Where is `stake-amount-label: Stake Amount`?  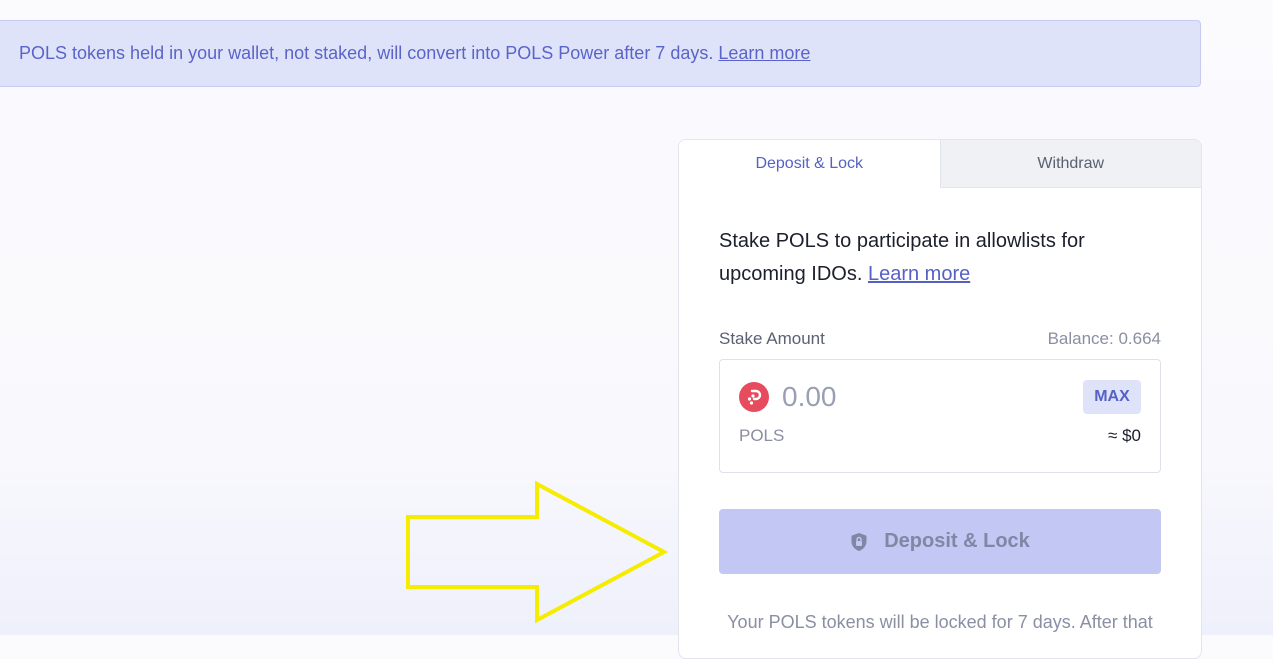
stake-amount-label: Stake Amount is located at coordinates (772, 338).